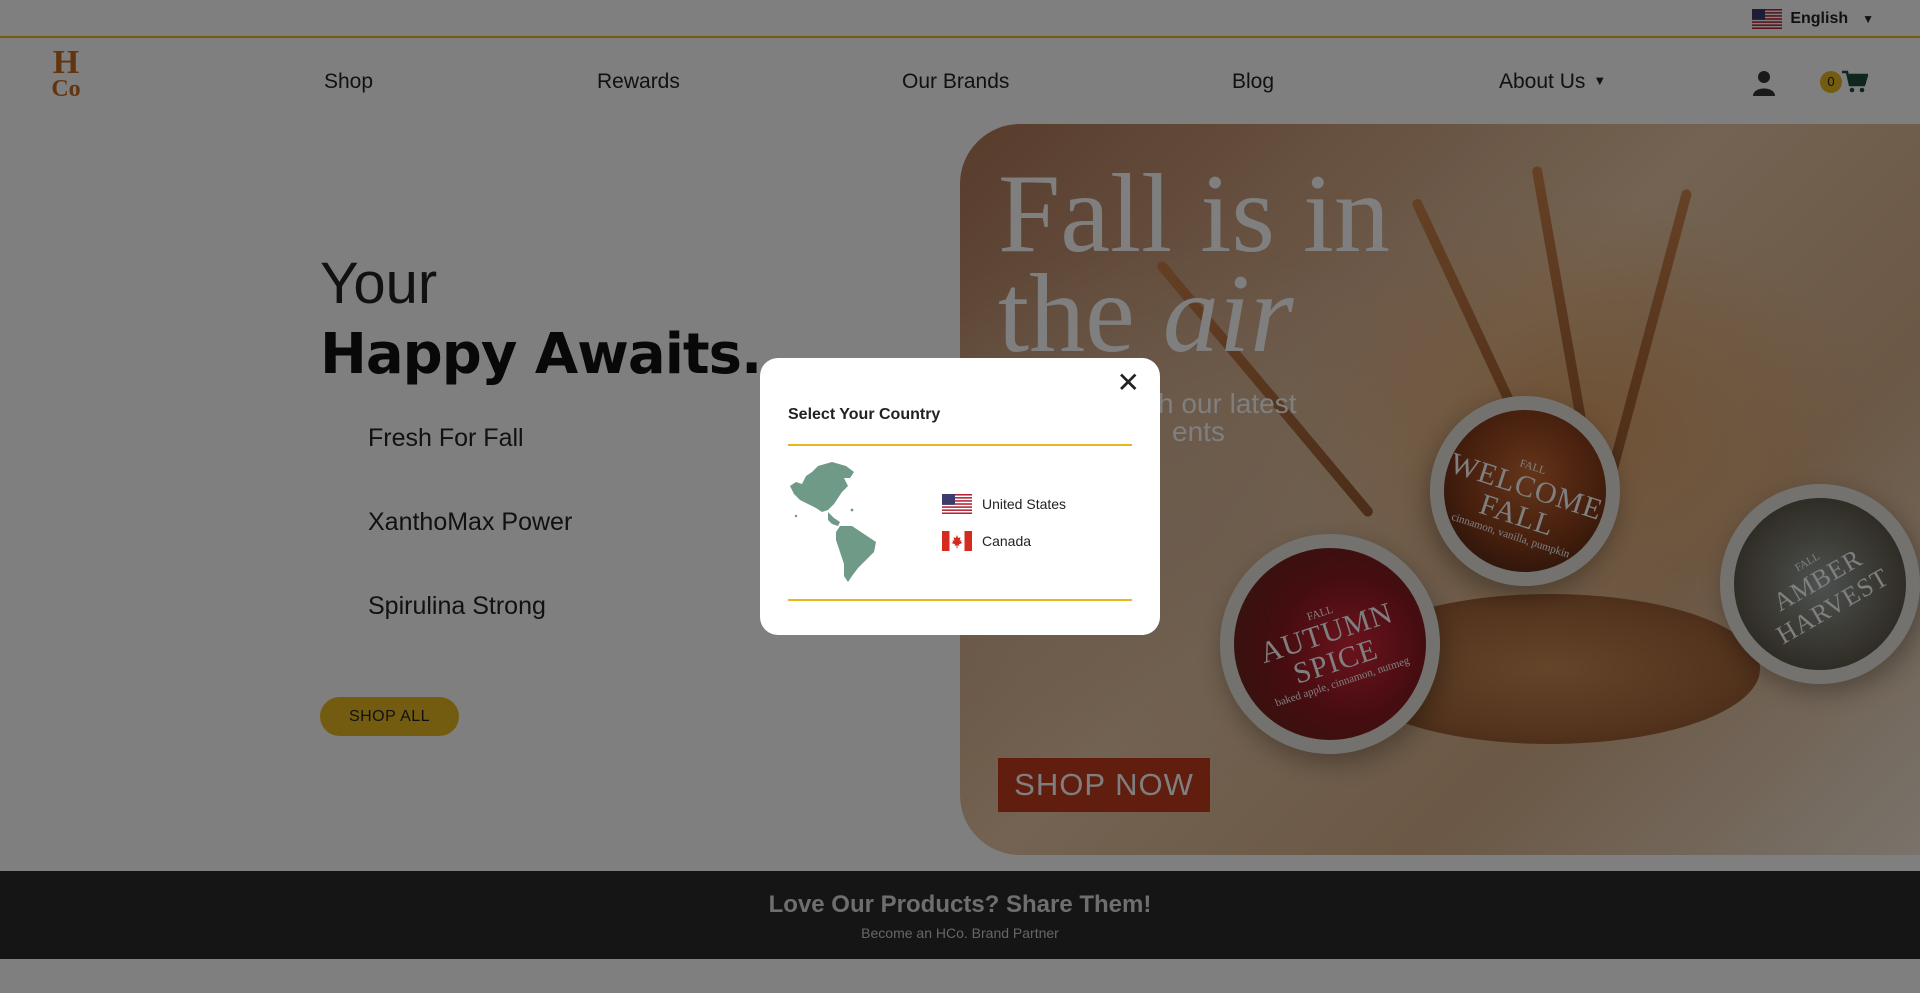 The width and height of the screenshot is (1920, 993). What do you see at coordinates (1007, 541) in the screenshot?
I see `country-label-canada: Canada` at bounding box center [1007, 541].